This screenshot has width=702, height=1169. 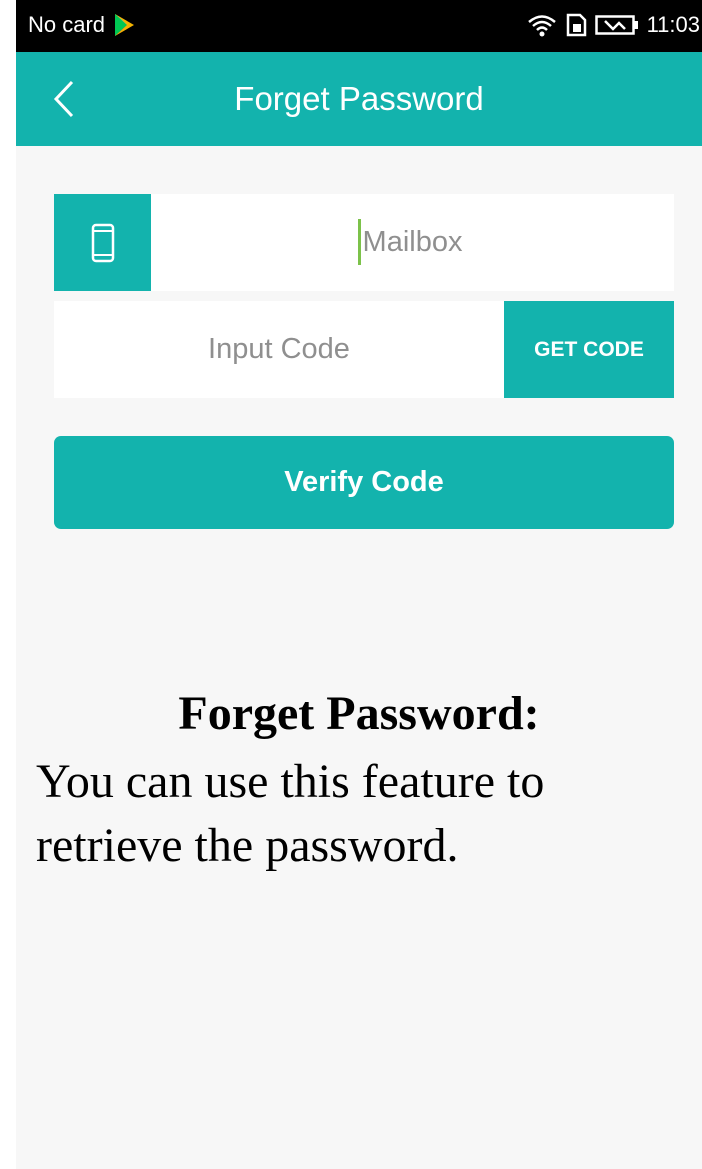 I want to click on battery-icon, so click(x=616, y=25).